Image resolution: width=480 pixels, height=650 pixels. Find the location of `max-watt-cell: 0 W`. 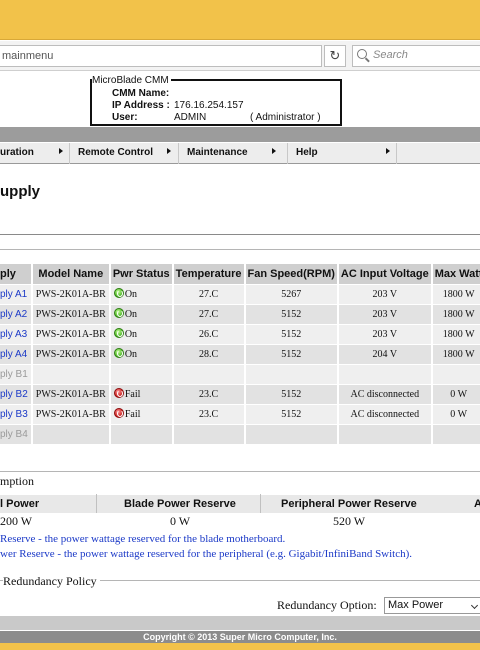

max-watt-cell: 0 W is located at coordinates (455, 393).